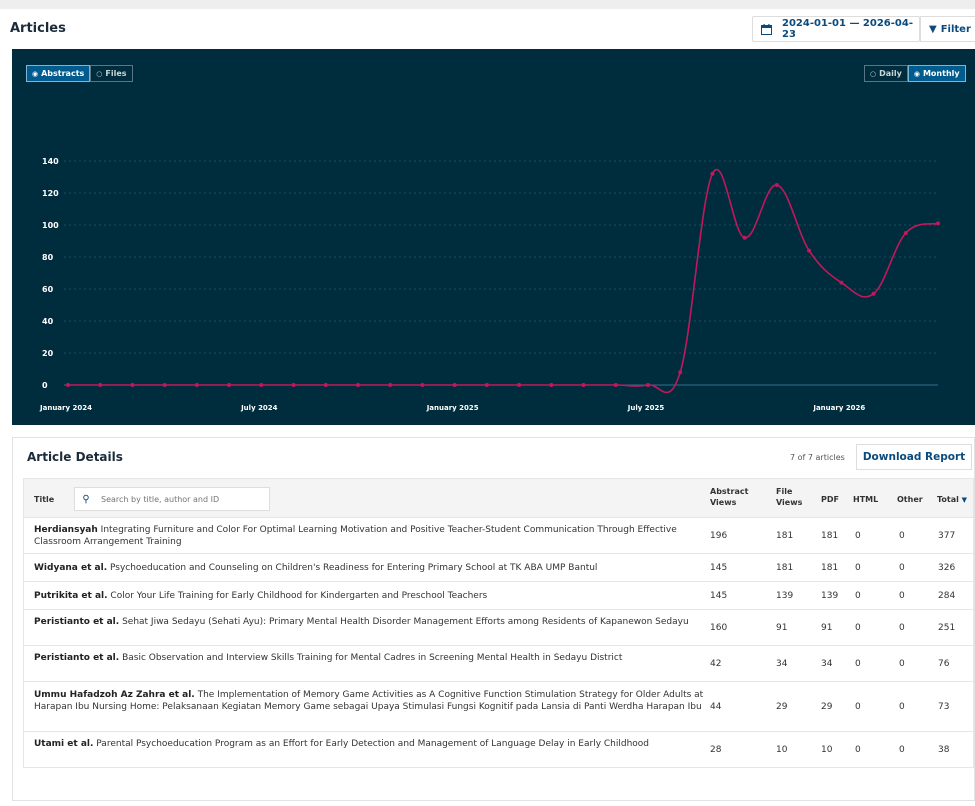 The width and height of the screenshot is (975, 806). What do you see at coordinates (830, 499) in the screenshot?
I see `column-pdf: PDF` at bounding box center [830, 499].